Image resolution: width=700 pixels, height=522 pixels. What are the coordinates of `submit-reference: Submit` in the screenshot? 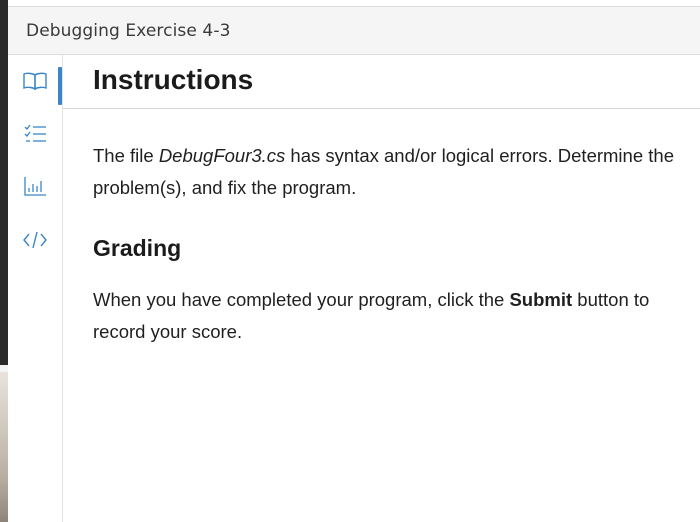 It's located at (541, 299).